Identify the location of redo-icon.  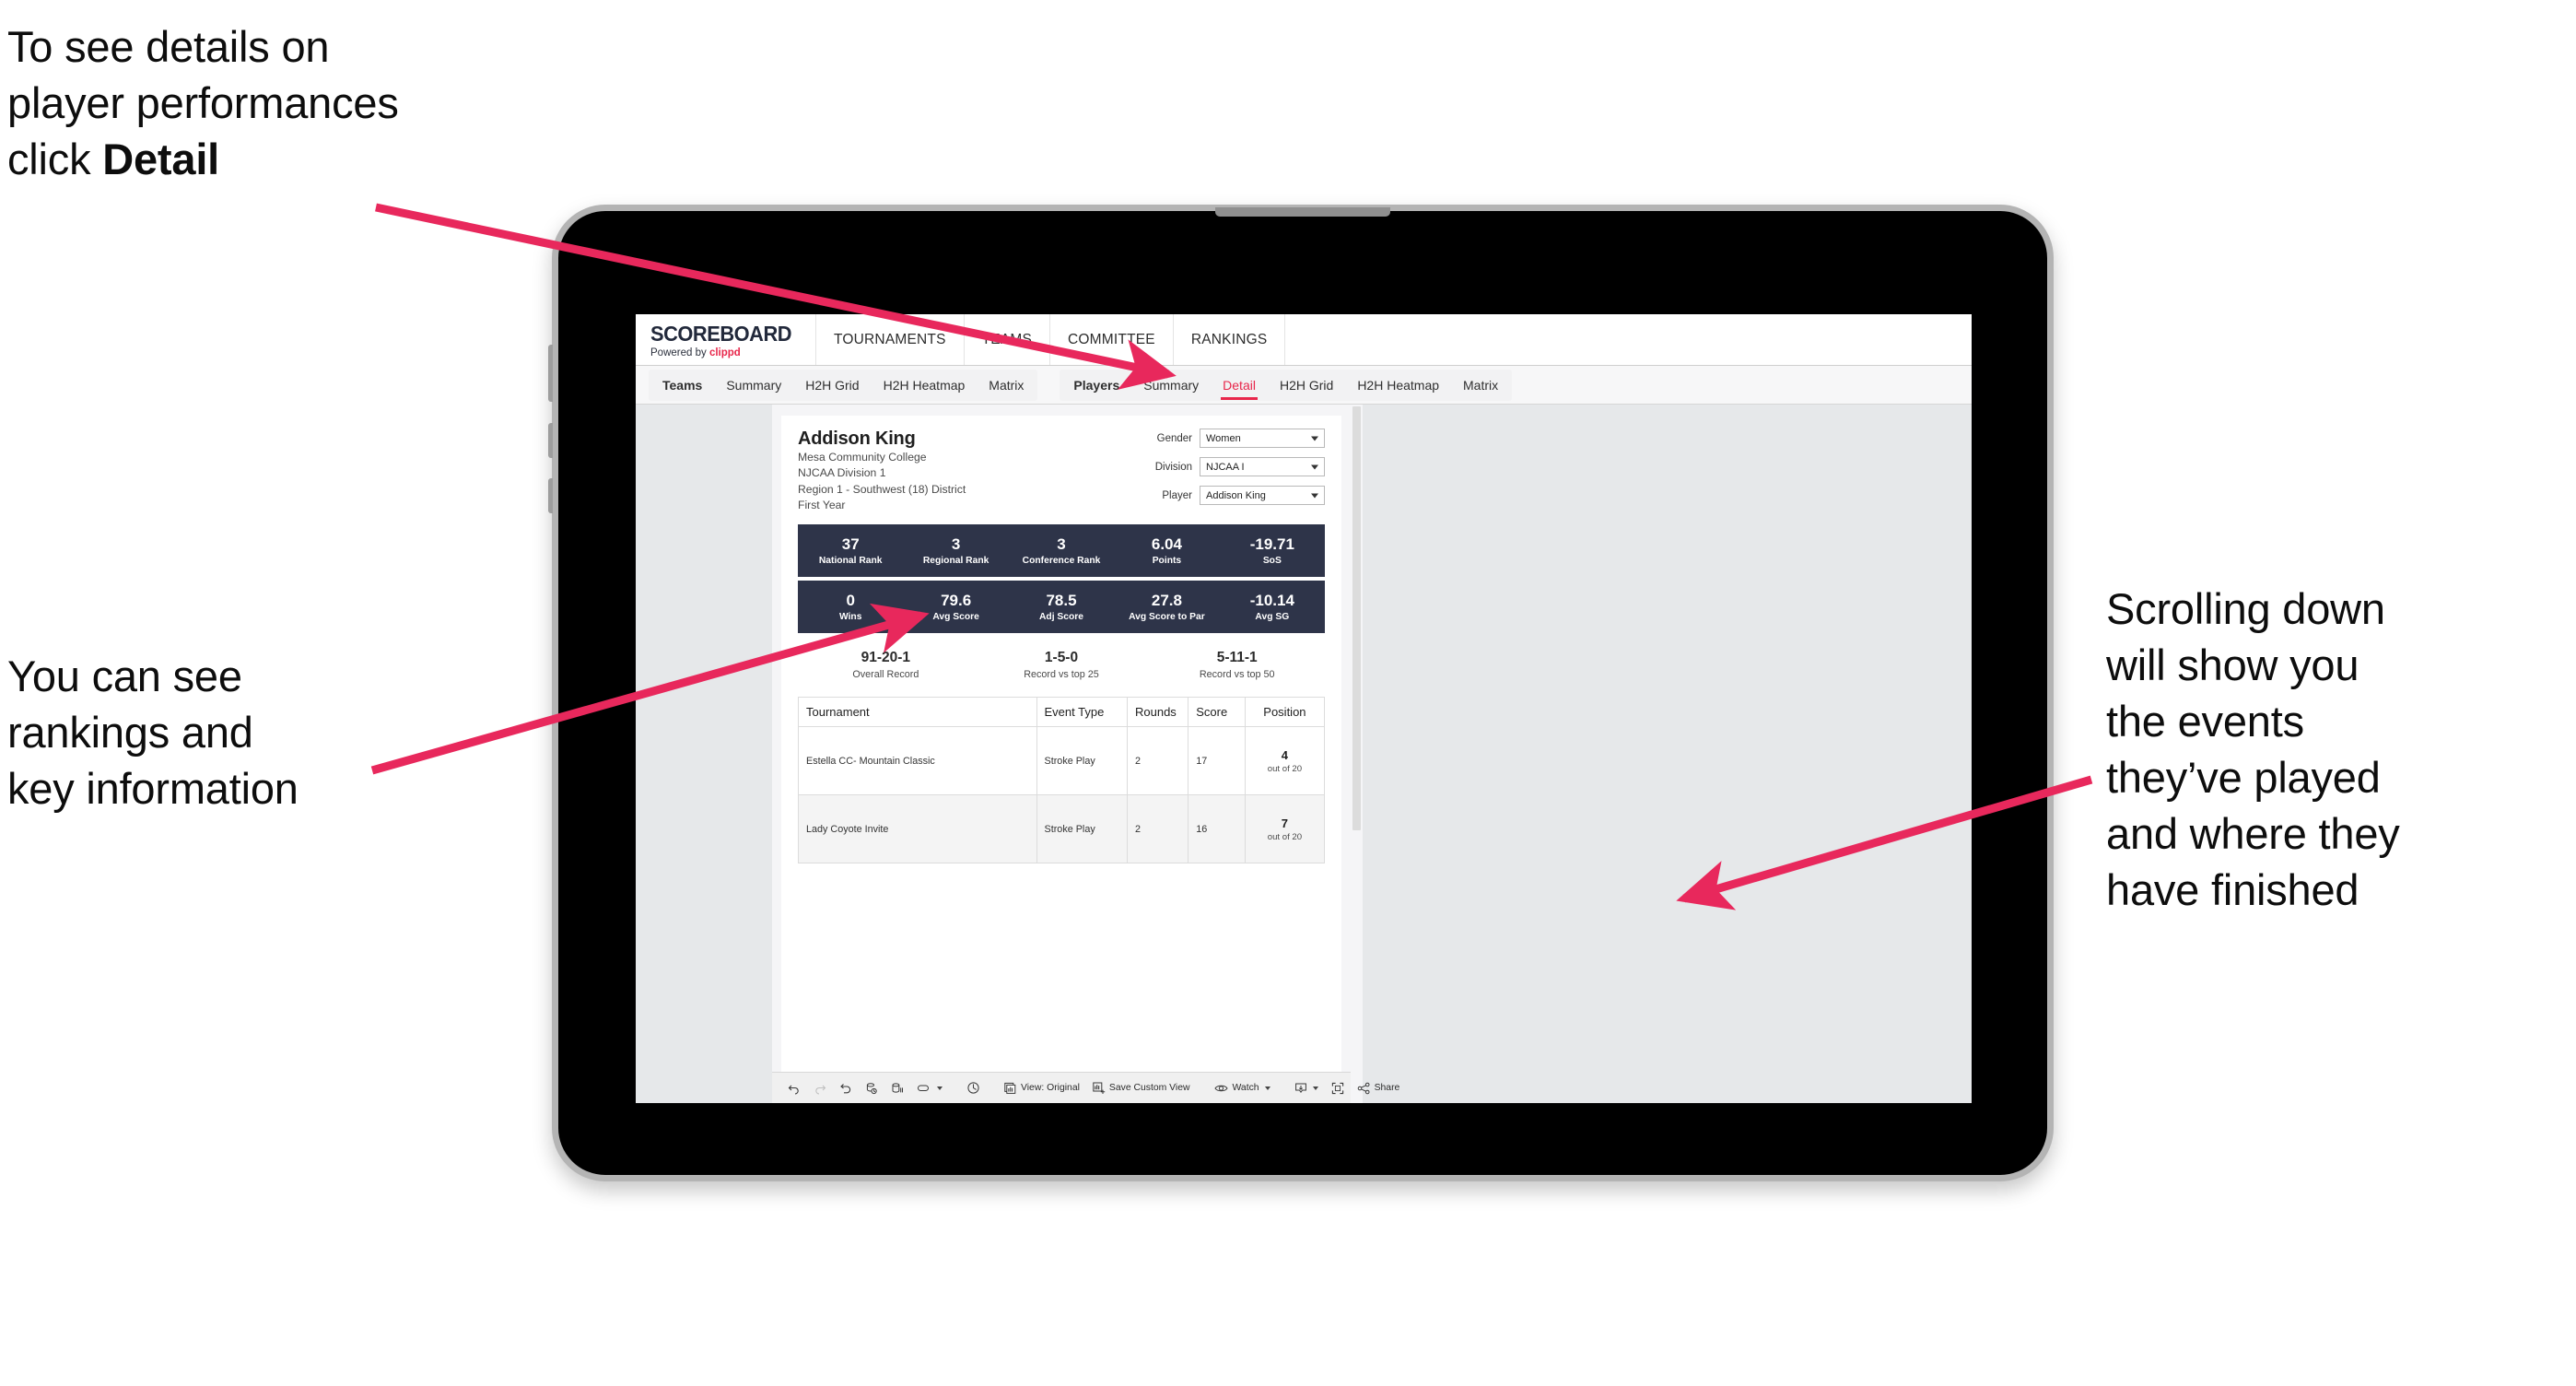
(820, 1089).